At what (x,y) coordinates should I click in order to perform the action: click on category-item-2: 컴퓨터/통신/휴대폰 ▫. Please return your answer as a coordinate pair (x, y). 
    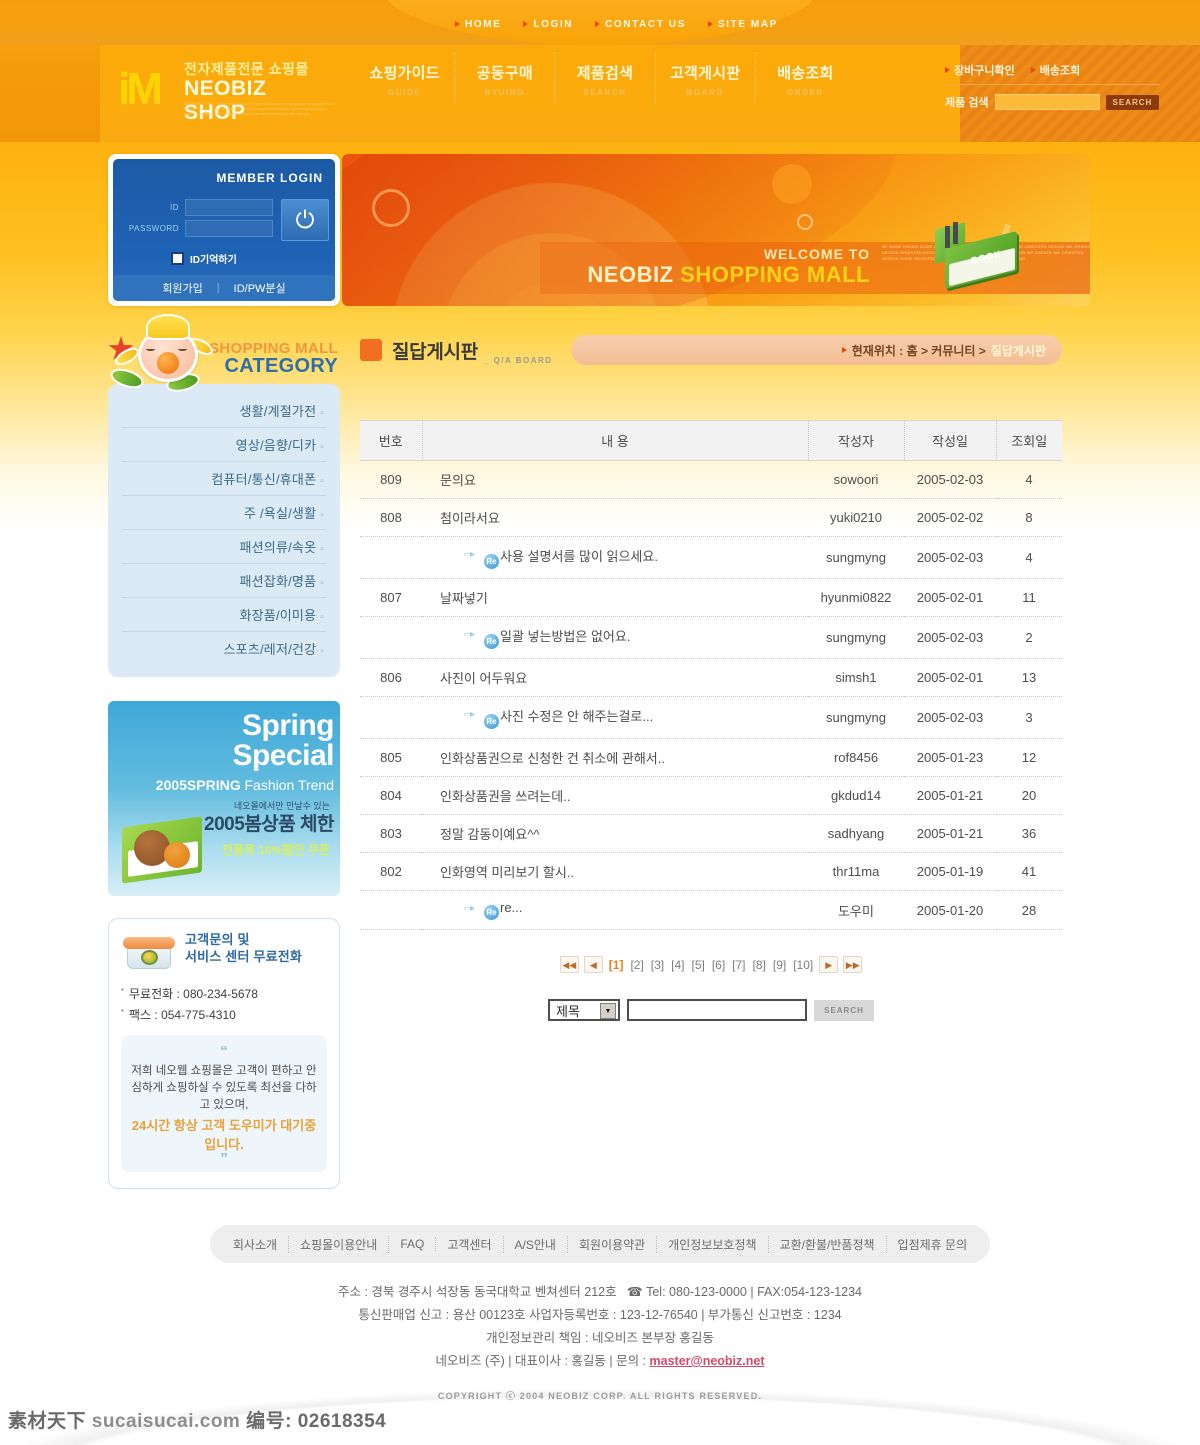
    Looking at the image, I should click on (224, 479).